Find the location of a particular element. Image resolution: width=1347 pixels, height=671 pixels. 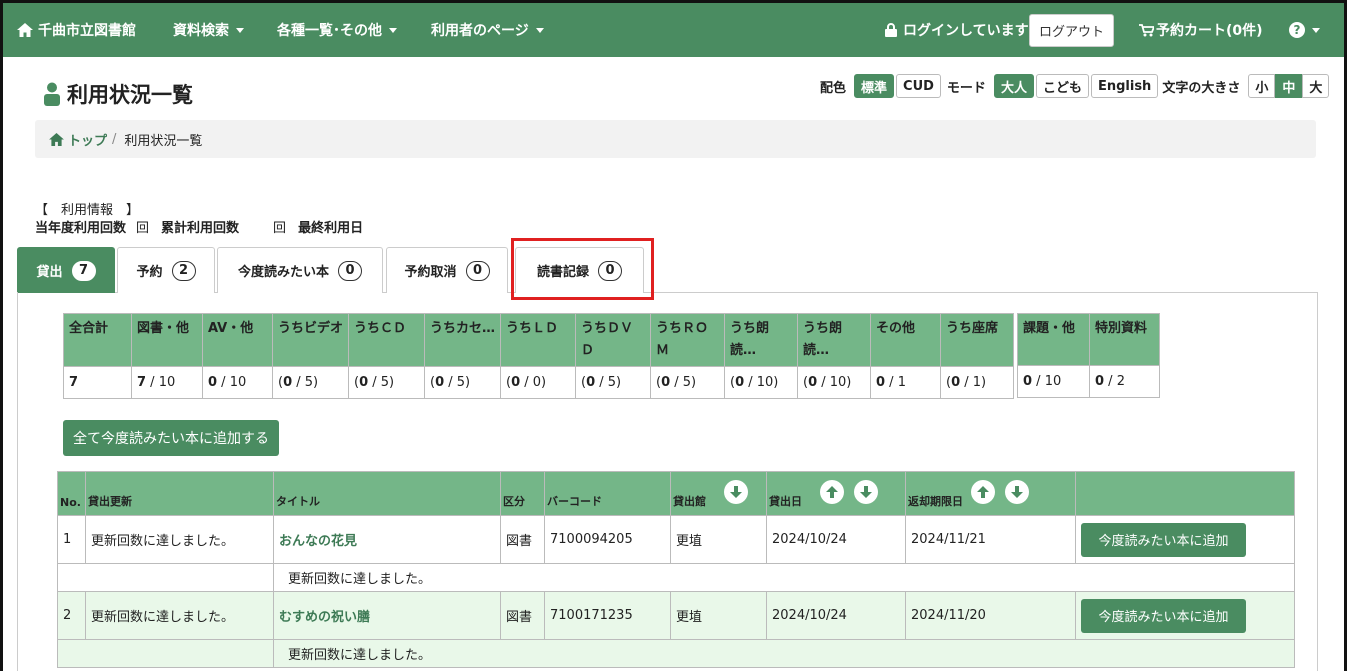

mode-kids-button: こども is located at coordinates (1062, 86).